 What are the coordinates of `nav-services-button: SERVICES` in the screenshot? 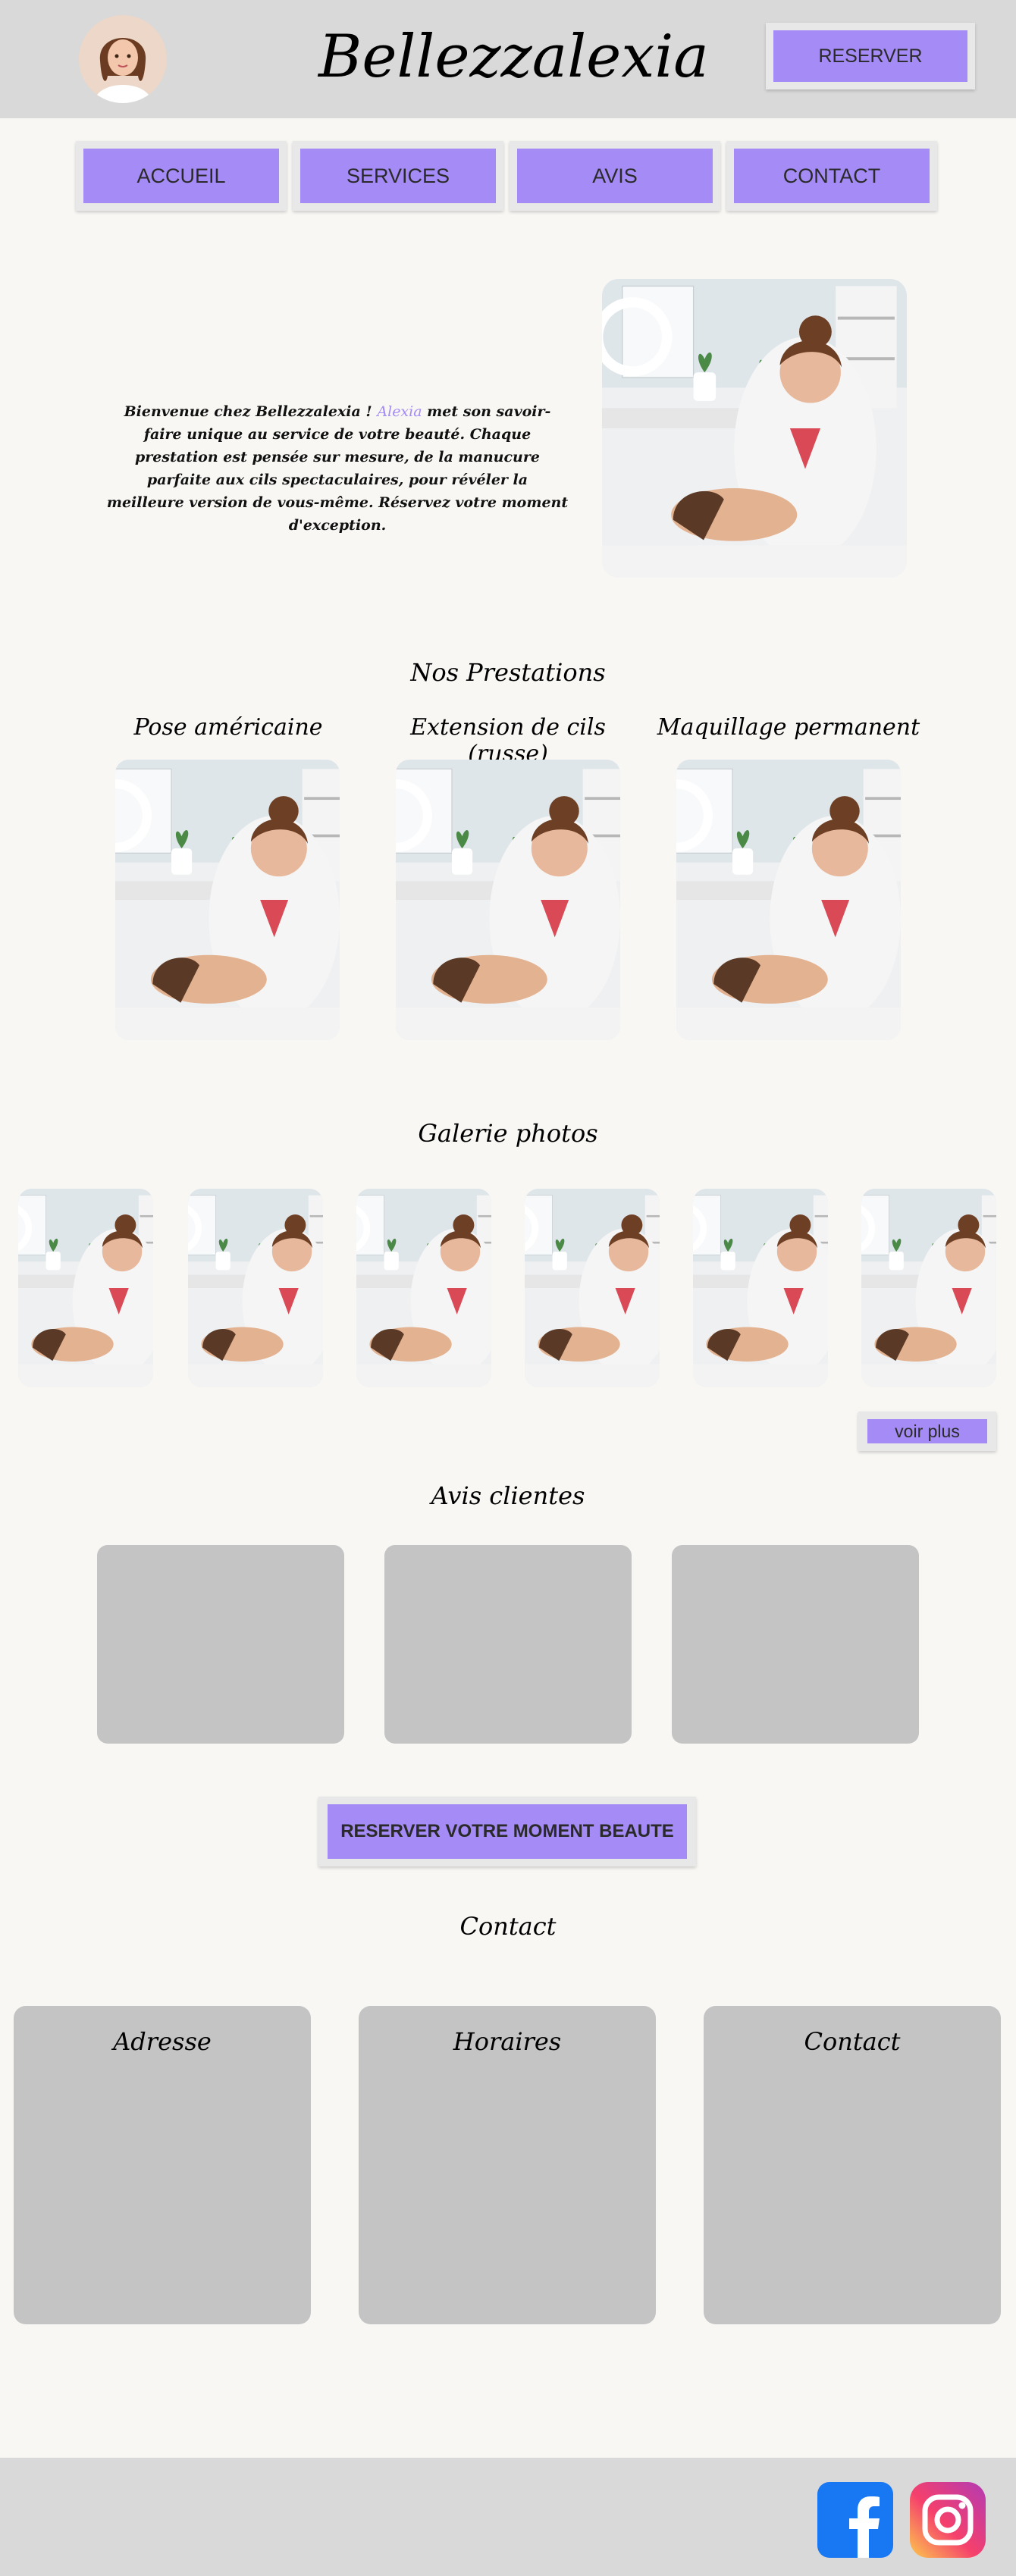 It's located at (398, 176).